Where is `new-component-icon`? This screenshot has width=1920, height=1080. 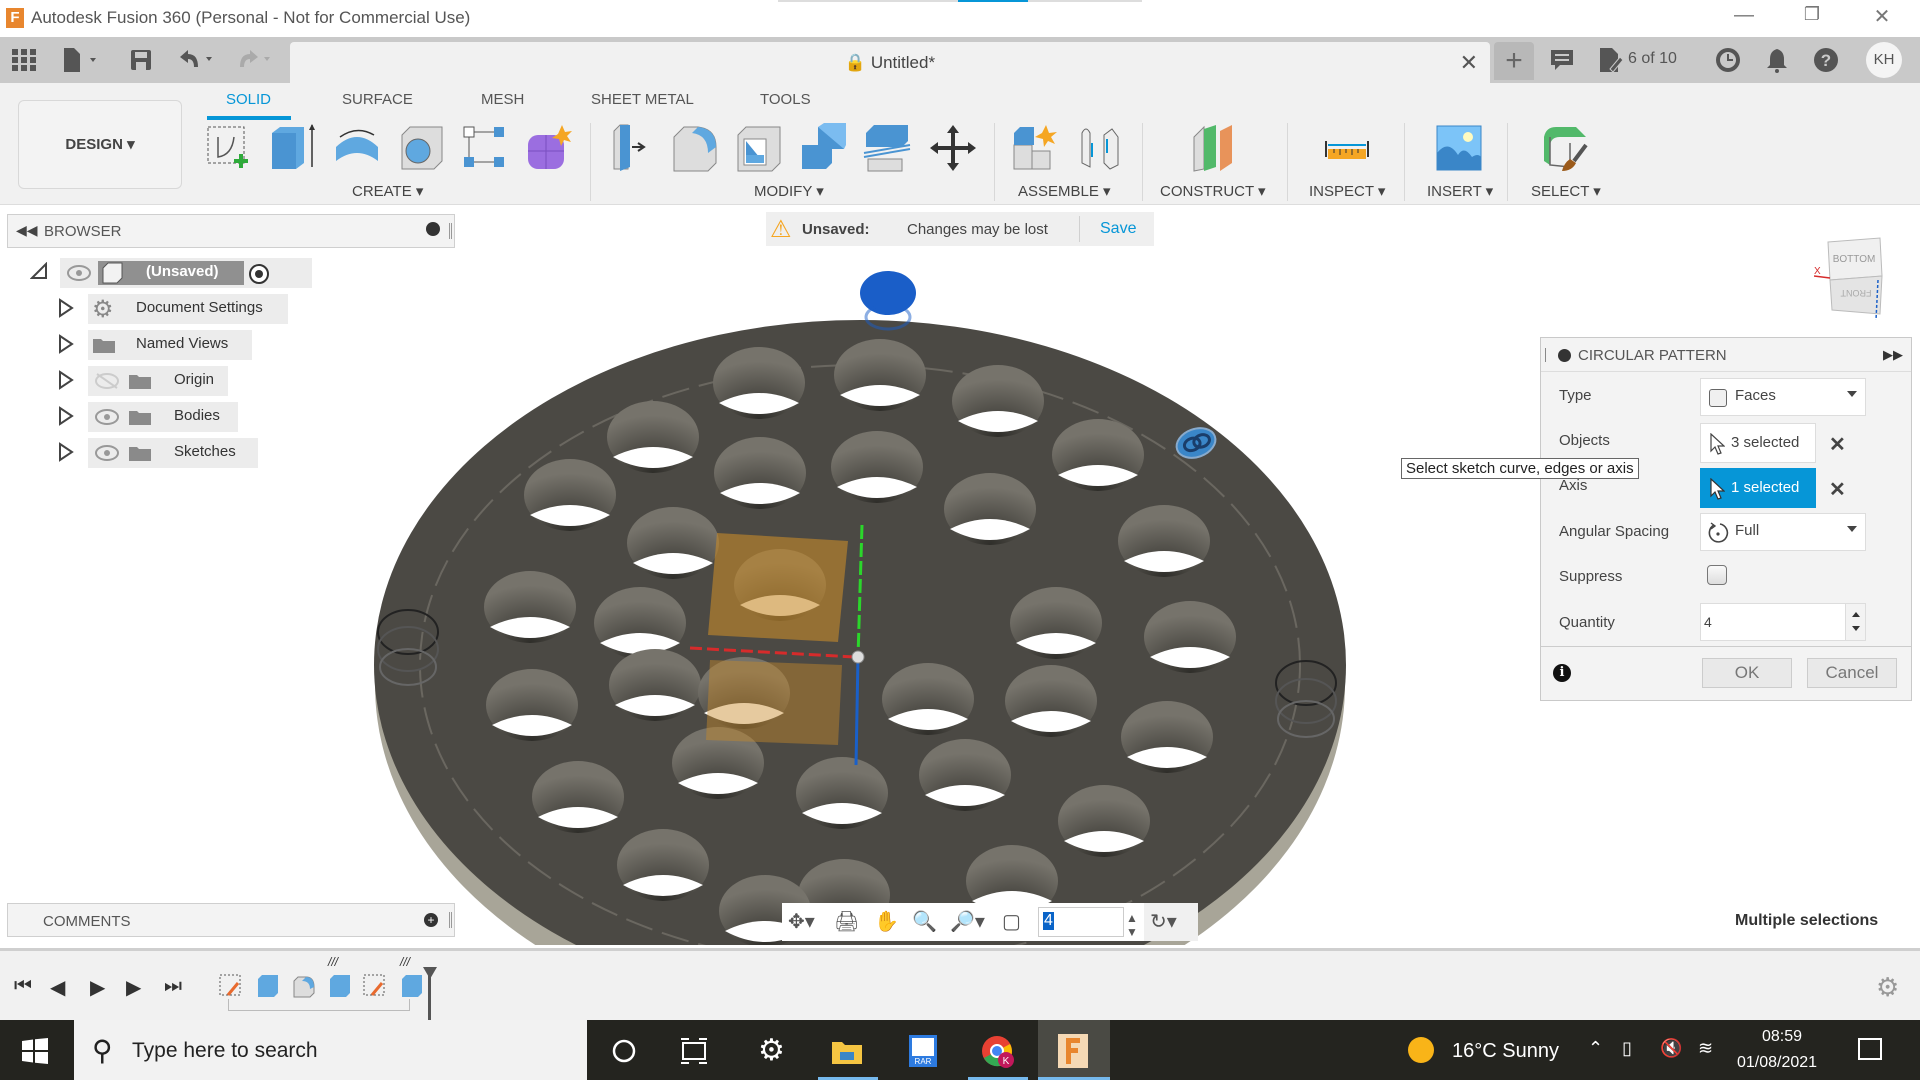
new-component-icon is located at coordinates (1035, 148).